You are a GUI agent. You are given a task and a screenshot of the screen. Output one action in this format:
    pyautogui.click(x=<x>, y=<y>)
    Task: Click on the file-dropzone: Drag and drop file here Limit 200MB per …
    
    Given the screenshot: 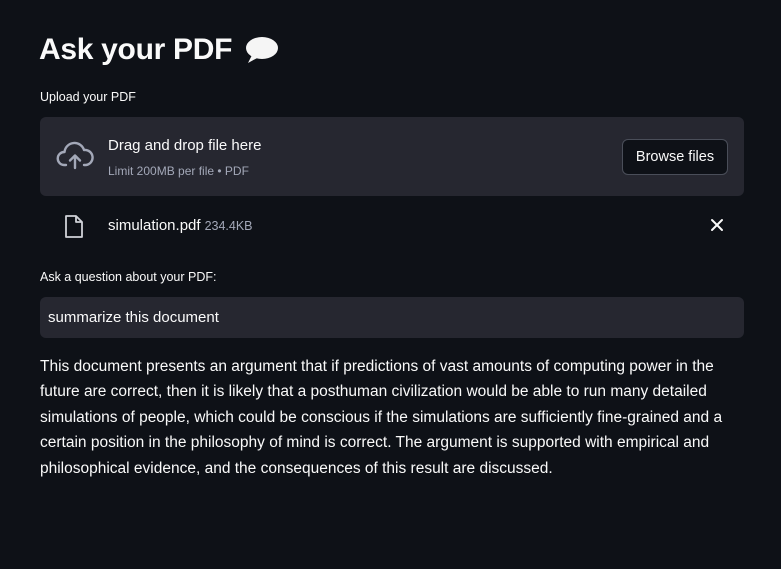 What is the action you would take?
    pyautogui.click(x=392, y=156)
    